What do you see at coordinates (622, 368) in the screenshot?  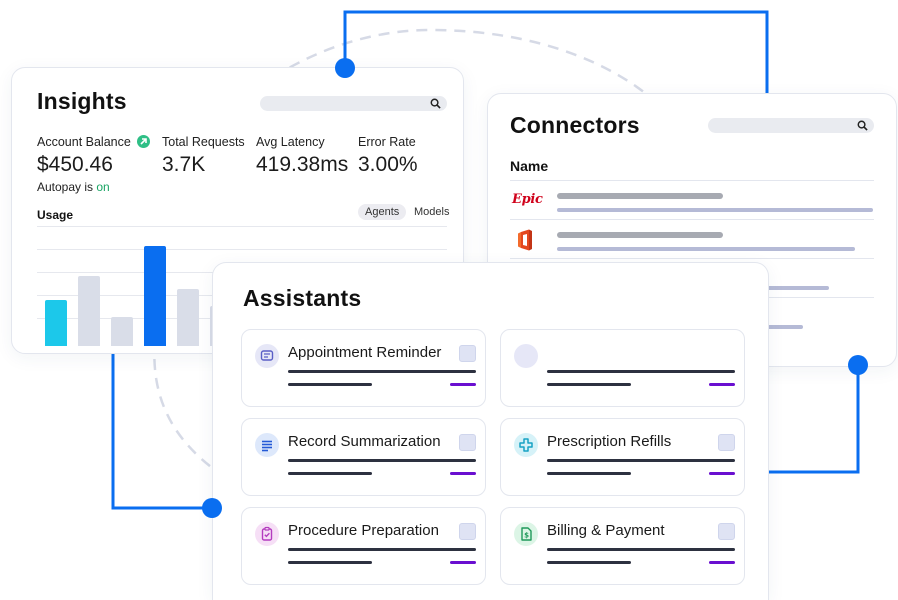 I see `assistant-tile-hidden` at bounding box center [622, 368].